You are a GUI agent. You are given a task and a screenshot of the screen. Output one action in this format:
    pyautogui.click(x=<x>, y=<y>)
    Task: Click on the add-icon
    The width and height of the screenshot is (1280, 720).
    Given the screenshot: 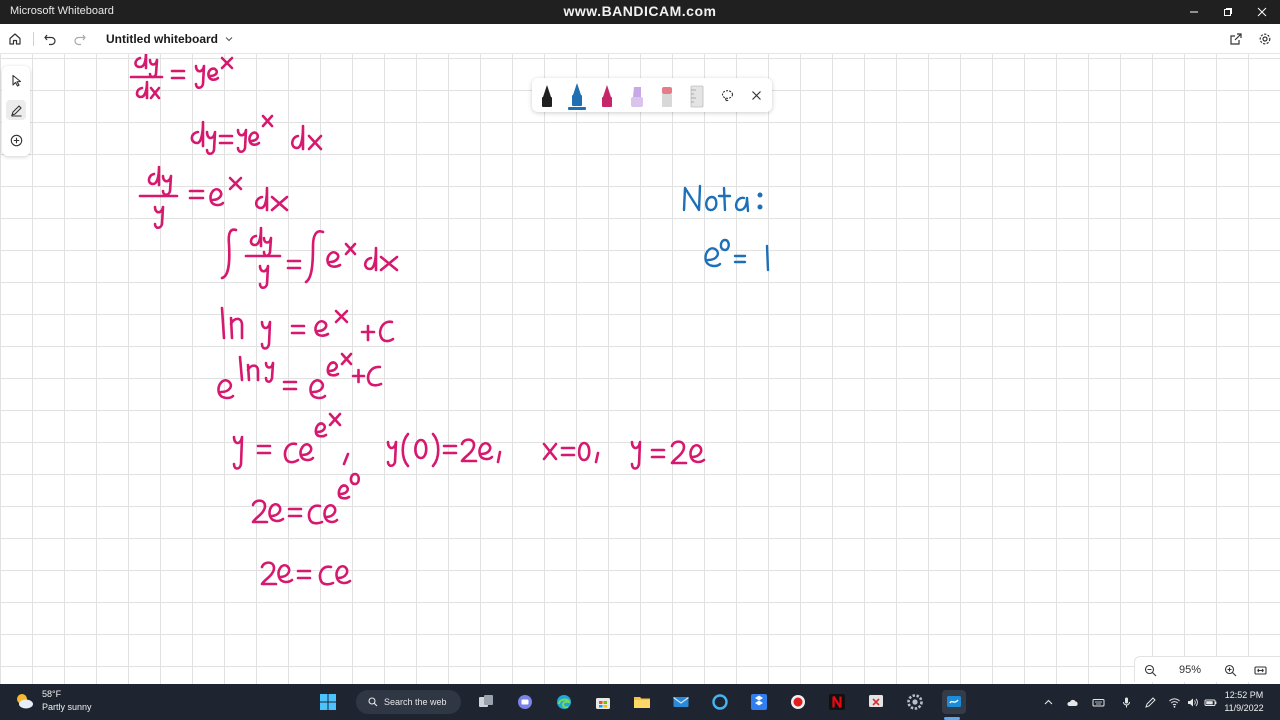 What is the action you would take?
    pyautogui.click(x=16, y=140)
    